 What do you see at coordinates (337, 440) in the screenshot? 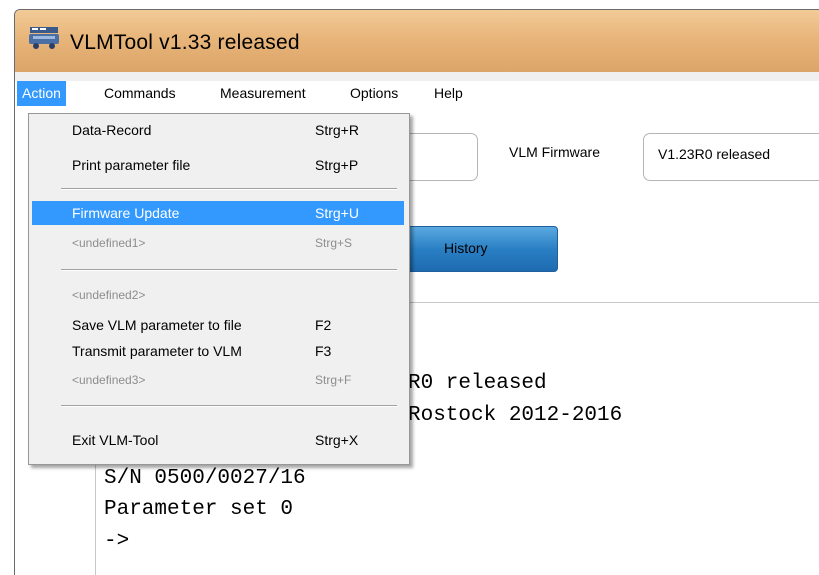
I see `menu-item-shortcut: Strg+X` at bounding box center [337, 440].